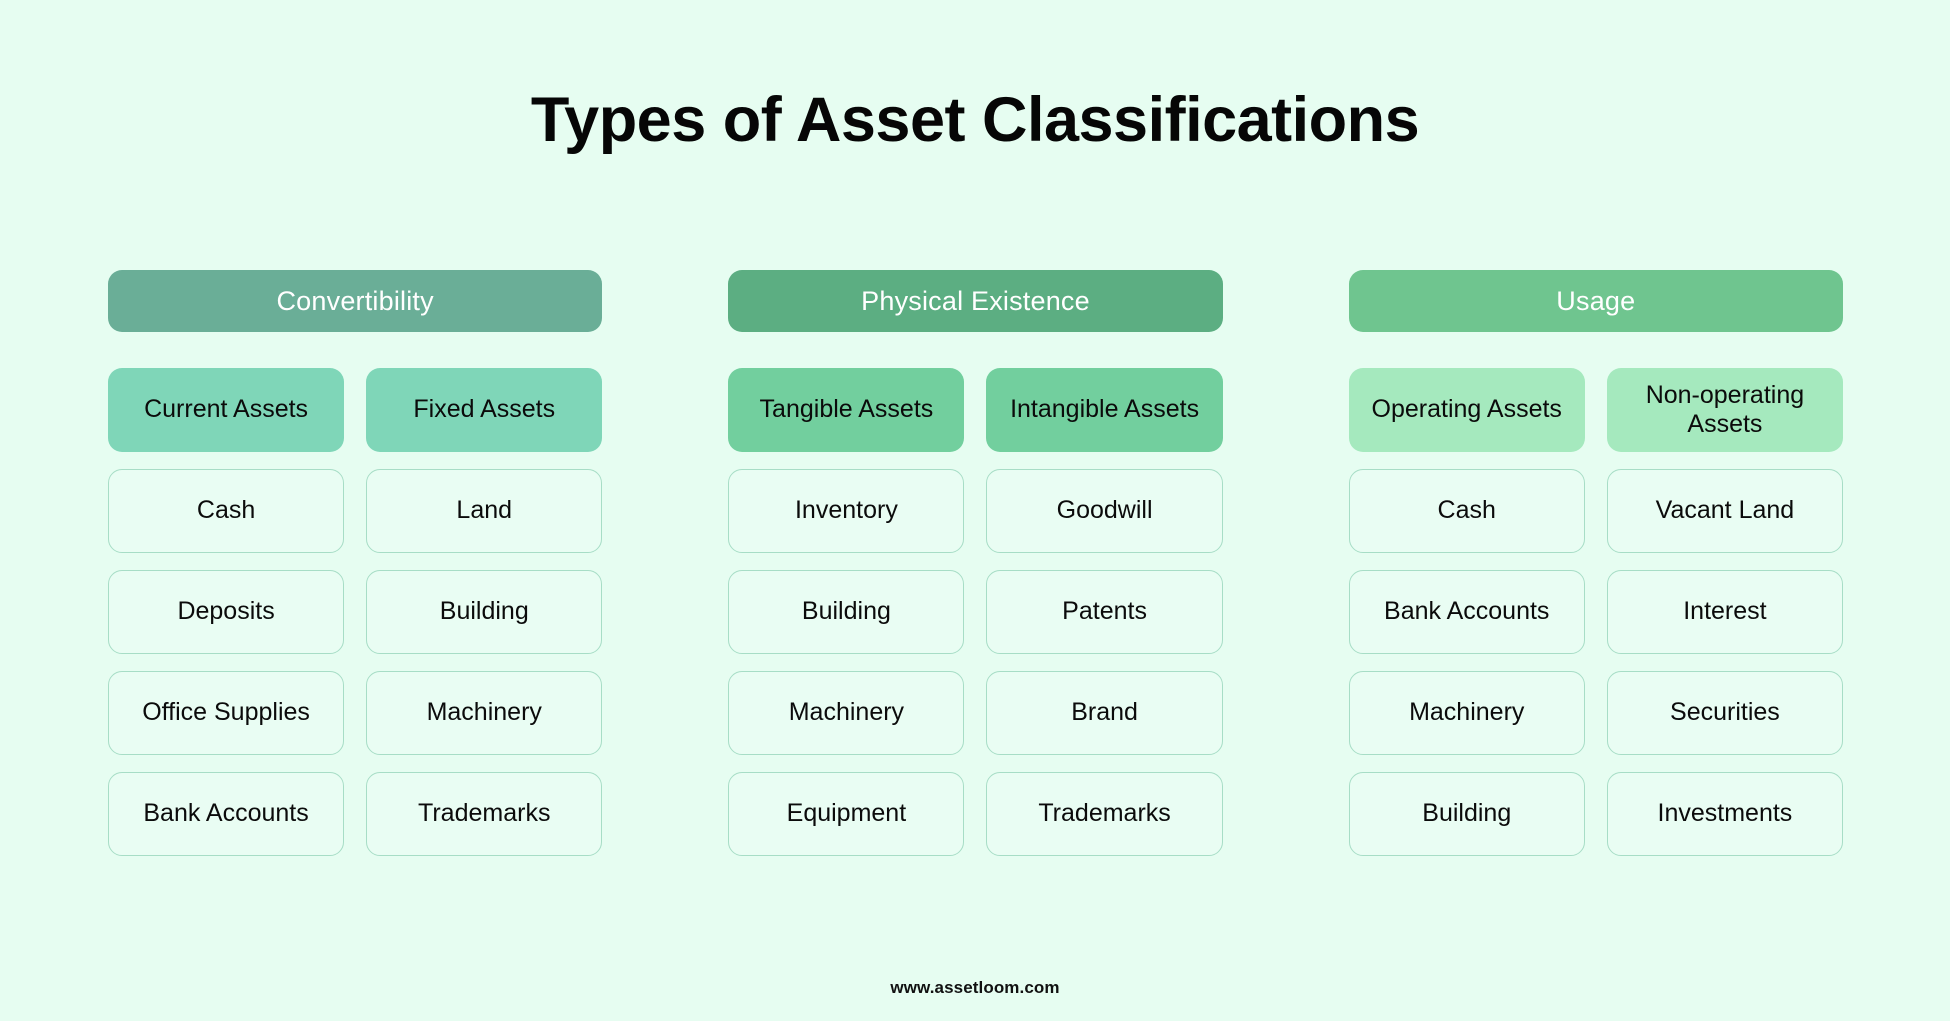 This screenshot has width=1950, height=1021. I want to click on subcategory-cell: Operating Assets, so click(1466, 410).